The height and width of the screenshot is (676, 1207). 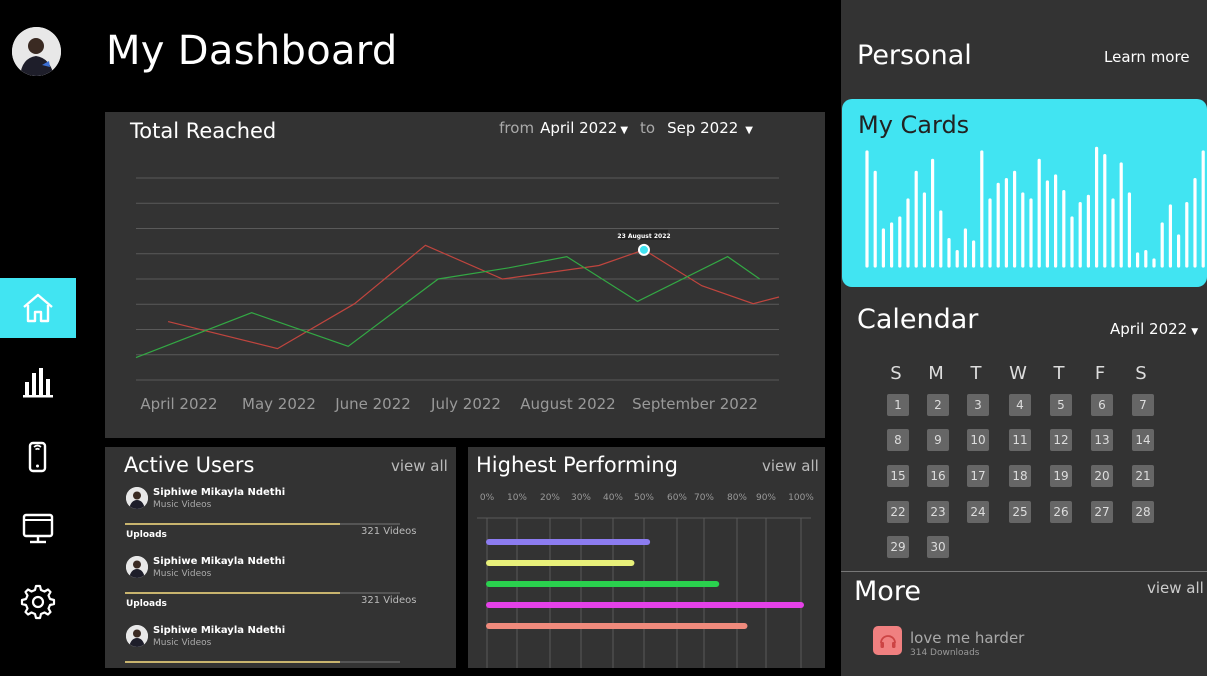 I want to click on calendar-day: 15, so click(x=898, y=476).